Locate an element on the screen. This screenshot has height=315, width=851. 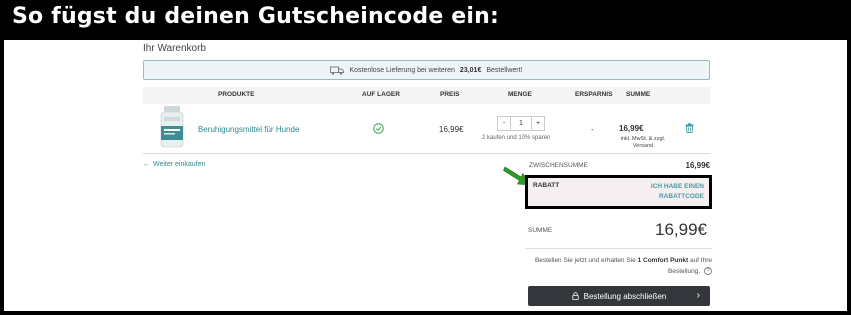
tutorial-headline: So fügst du deinen Gutscheincode ein: is located at coordinates (256, 16).